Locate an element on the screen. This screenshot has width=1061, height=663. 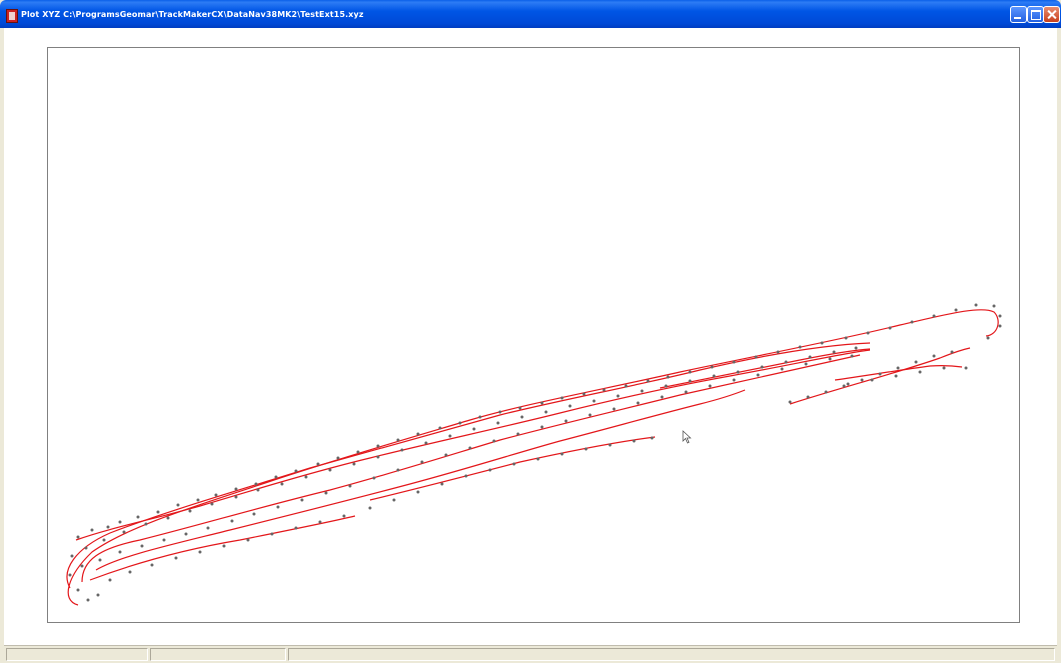
mouse-cursor-icon is located at coordinates (687, 437).